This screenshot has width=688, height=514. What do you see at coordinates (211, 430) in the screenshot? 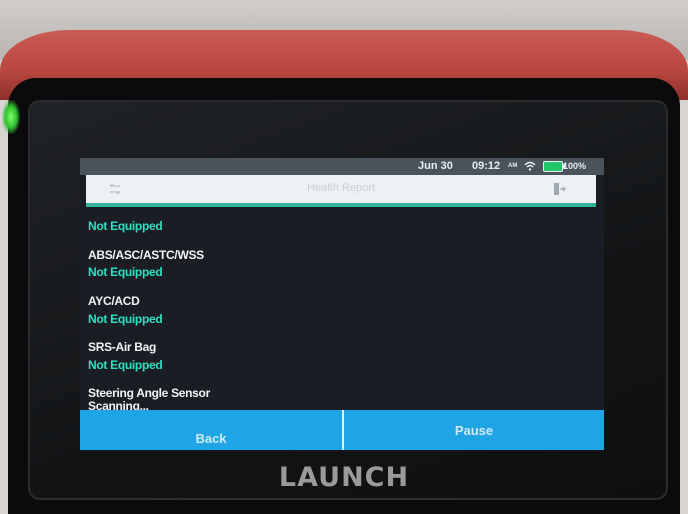
I see `back-button: Back` at bounding box center [211, 430].